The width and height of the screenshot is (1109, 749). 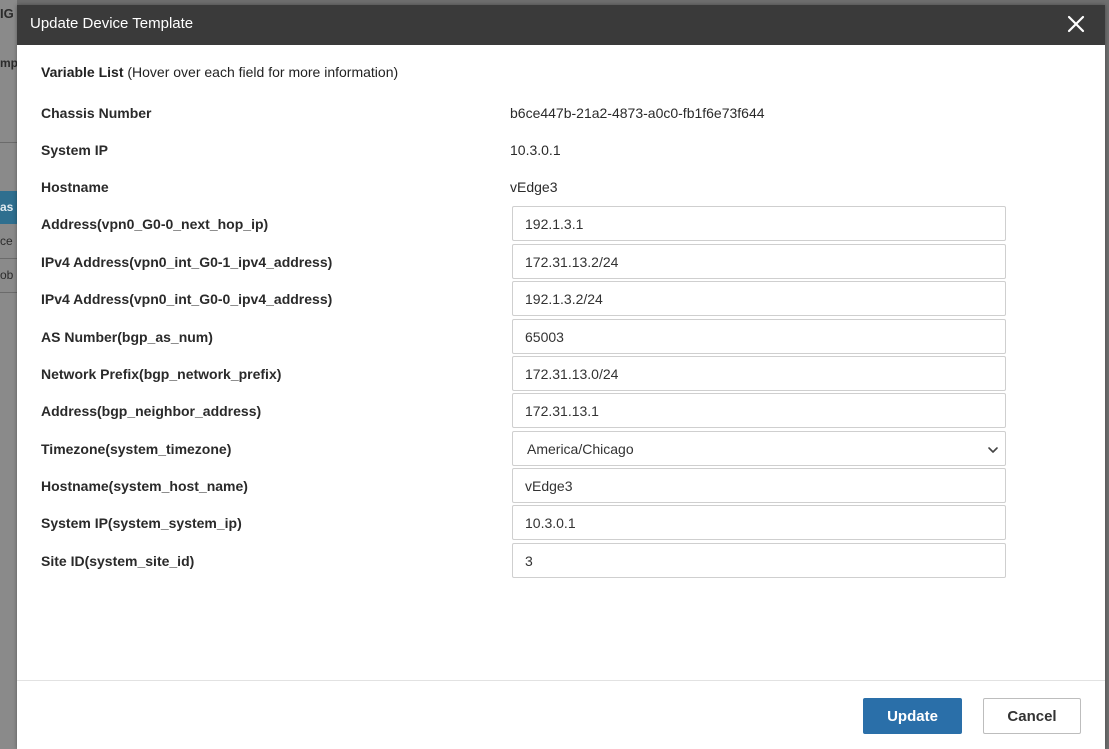 I want to click on site-id-input, so click(x=759, y=560).